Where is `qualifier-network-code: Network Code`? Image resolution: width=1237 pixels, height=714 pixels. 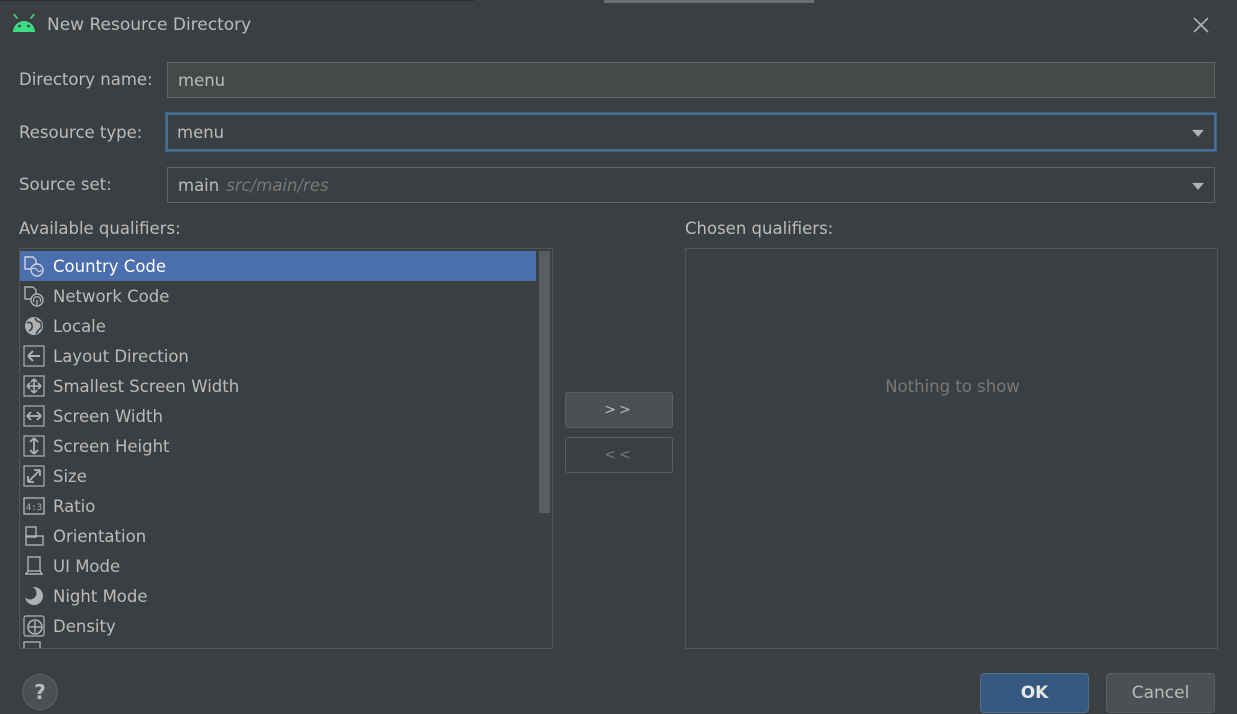
qualifier-network-code: Network Code is located at coordinates (278, 296).